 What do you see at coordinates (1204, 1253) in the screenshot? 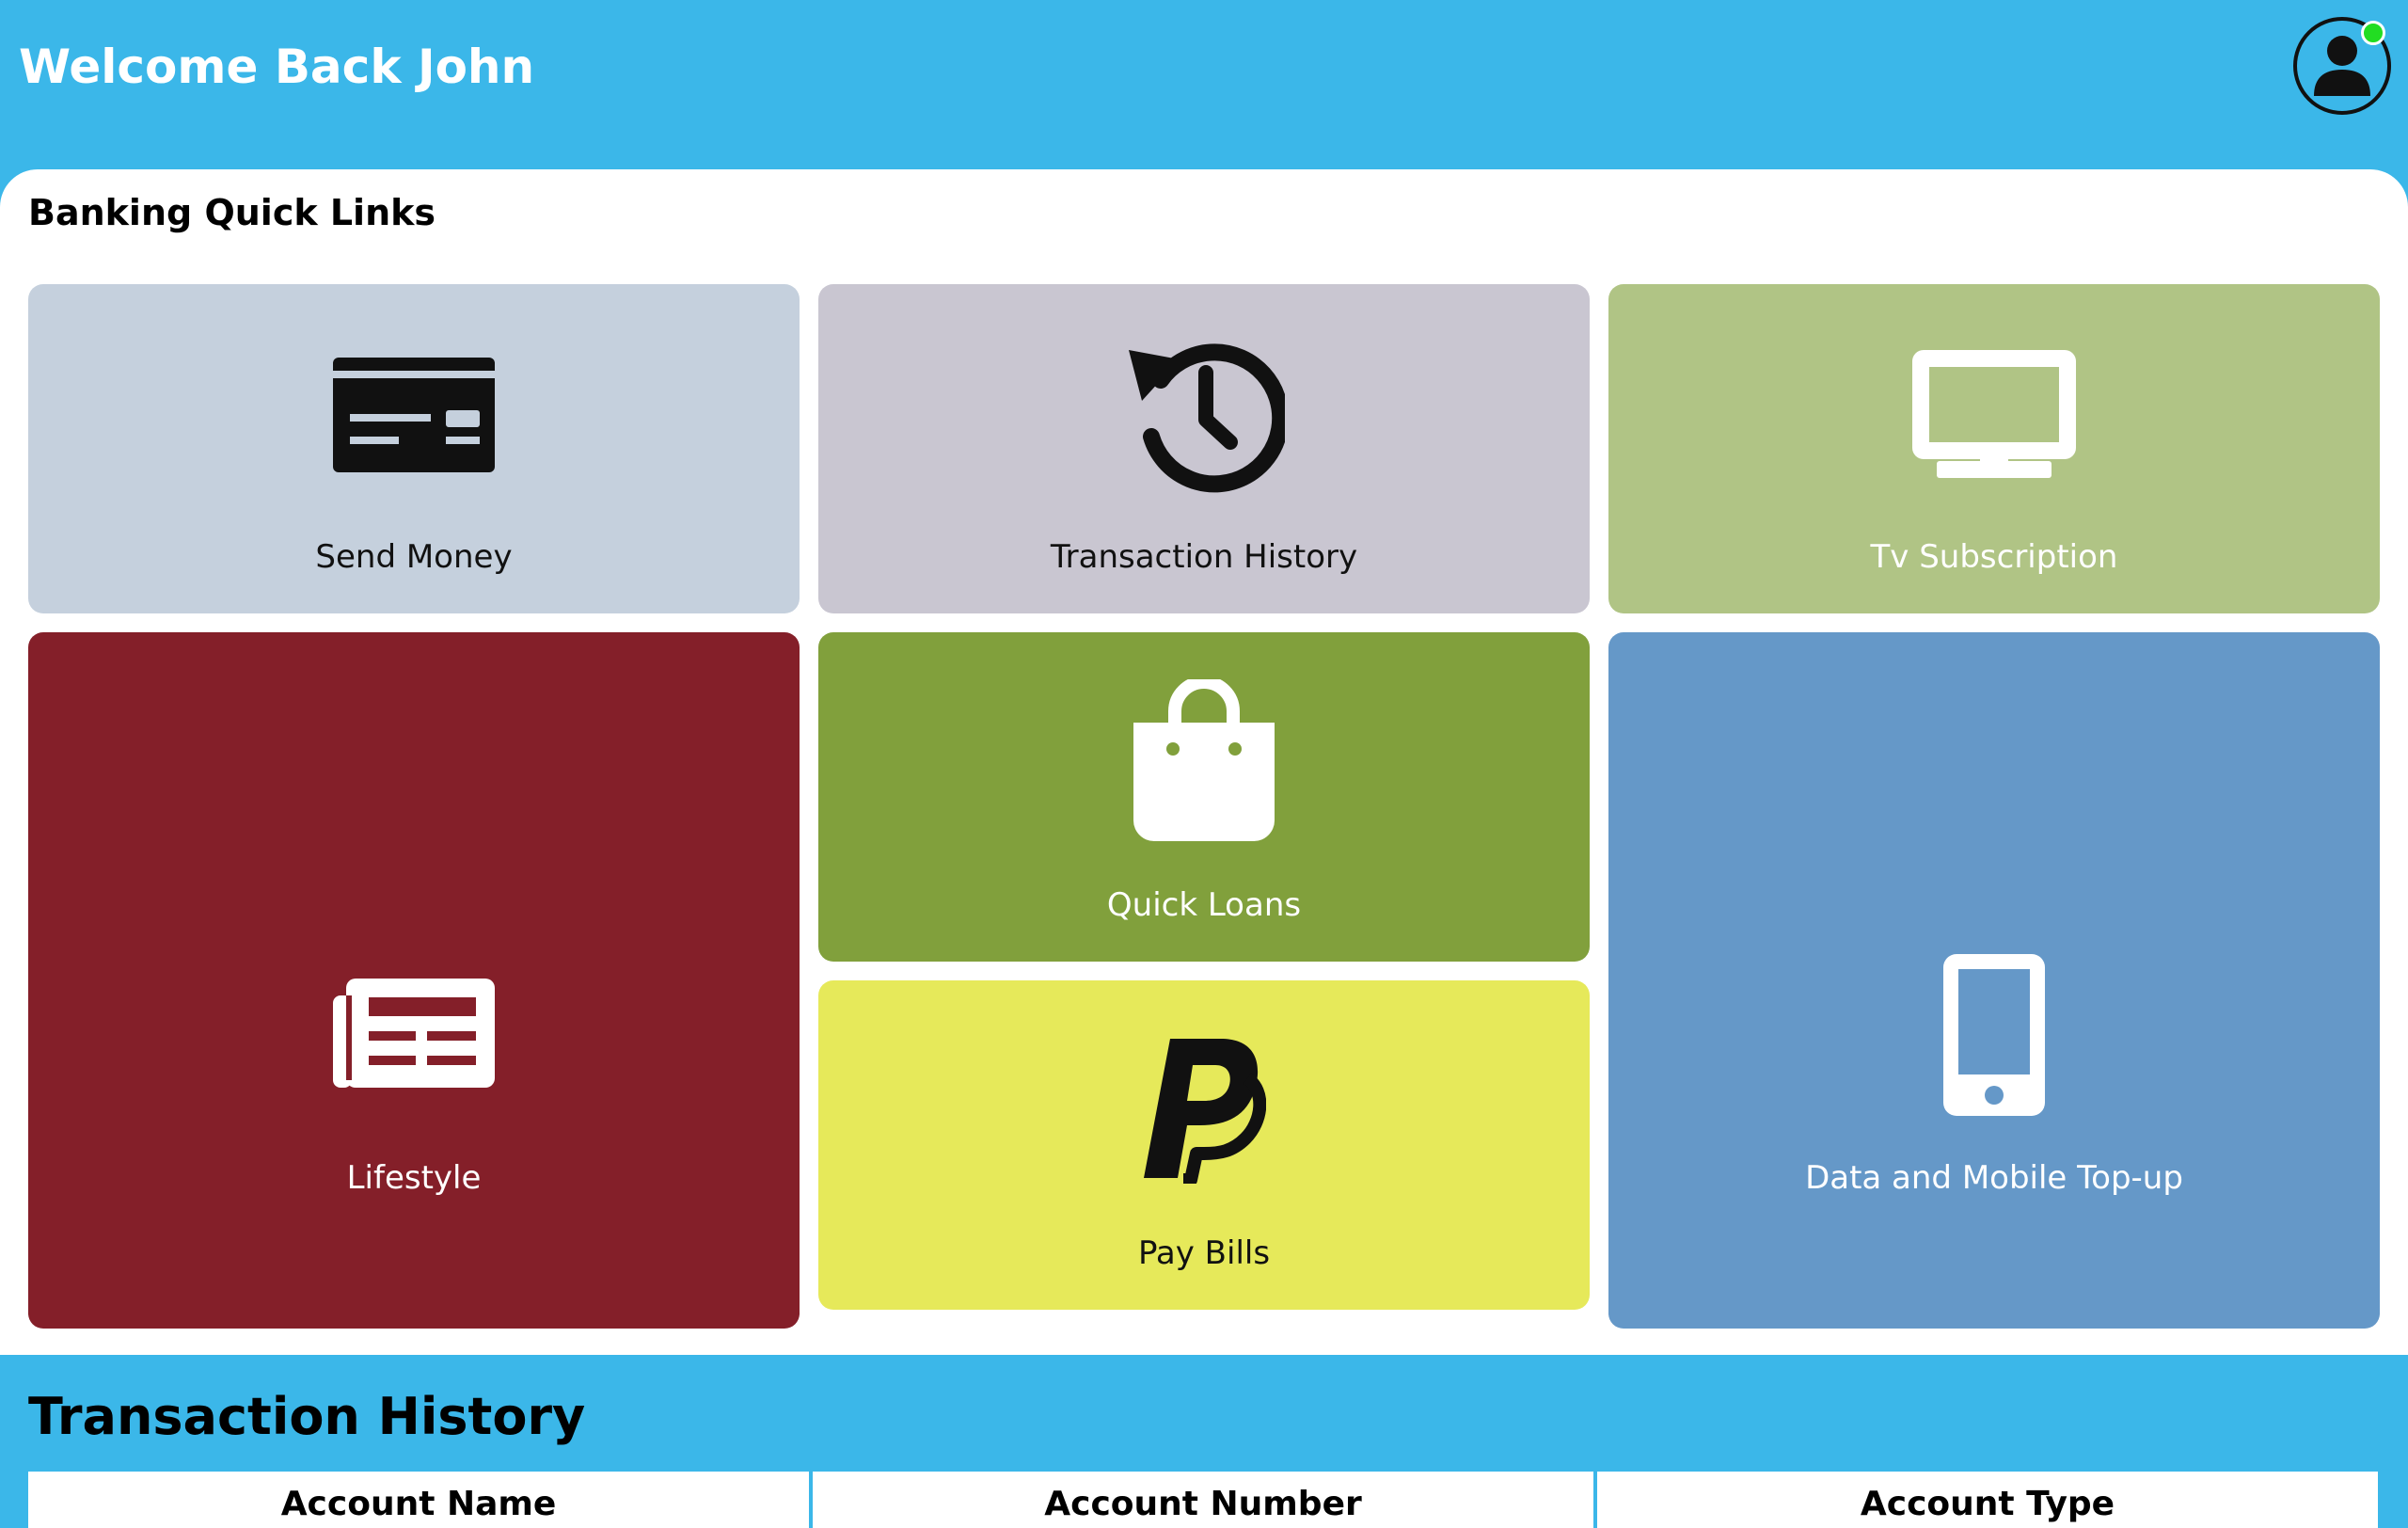
I see `pay-bills-label: Pay Bills` at bounding box center [1204, 1253].